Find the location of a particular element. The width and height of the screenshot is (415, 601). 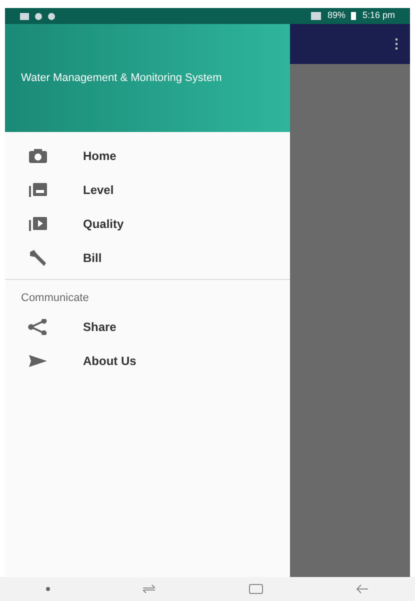

back-icon is located at coordinates (361, 589).